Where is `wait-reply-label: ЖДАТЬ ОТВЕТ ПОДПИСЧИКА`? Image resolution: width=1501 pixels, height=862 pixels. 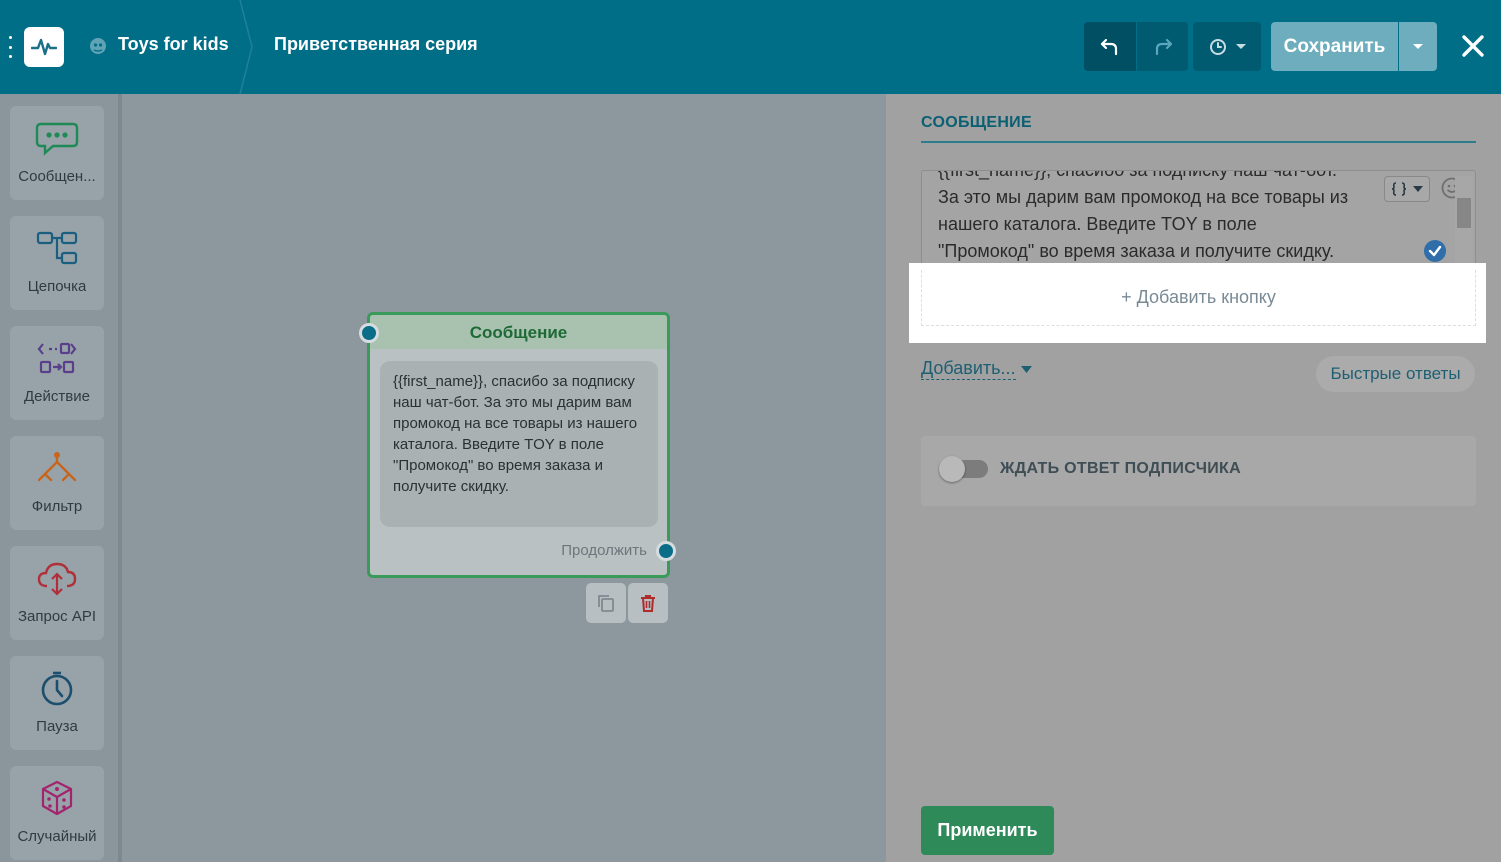 wait-reply-label: ЖДАТЬ ОТВЕТ ПОДПИСЧИКА is located at coordinates (1120, 468).